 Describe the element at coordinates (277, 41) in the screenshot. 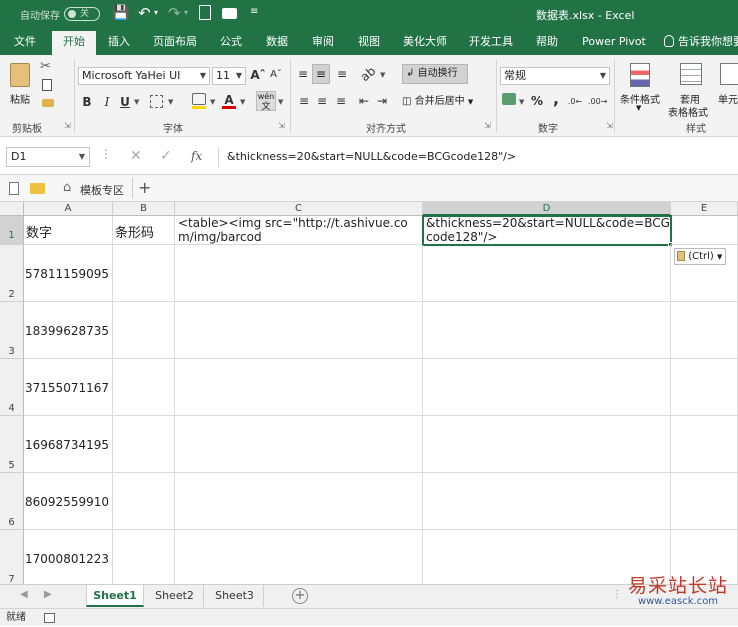

I see `tab-data: 数据` at that location.